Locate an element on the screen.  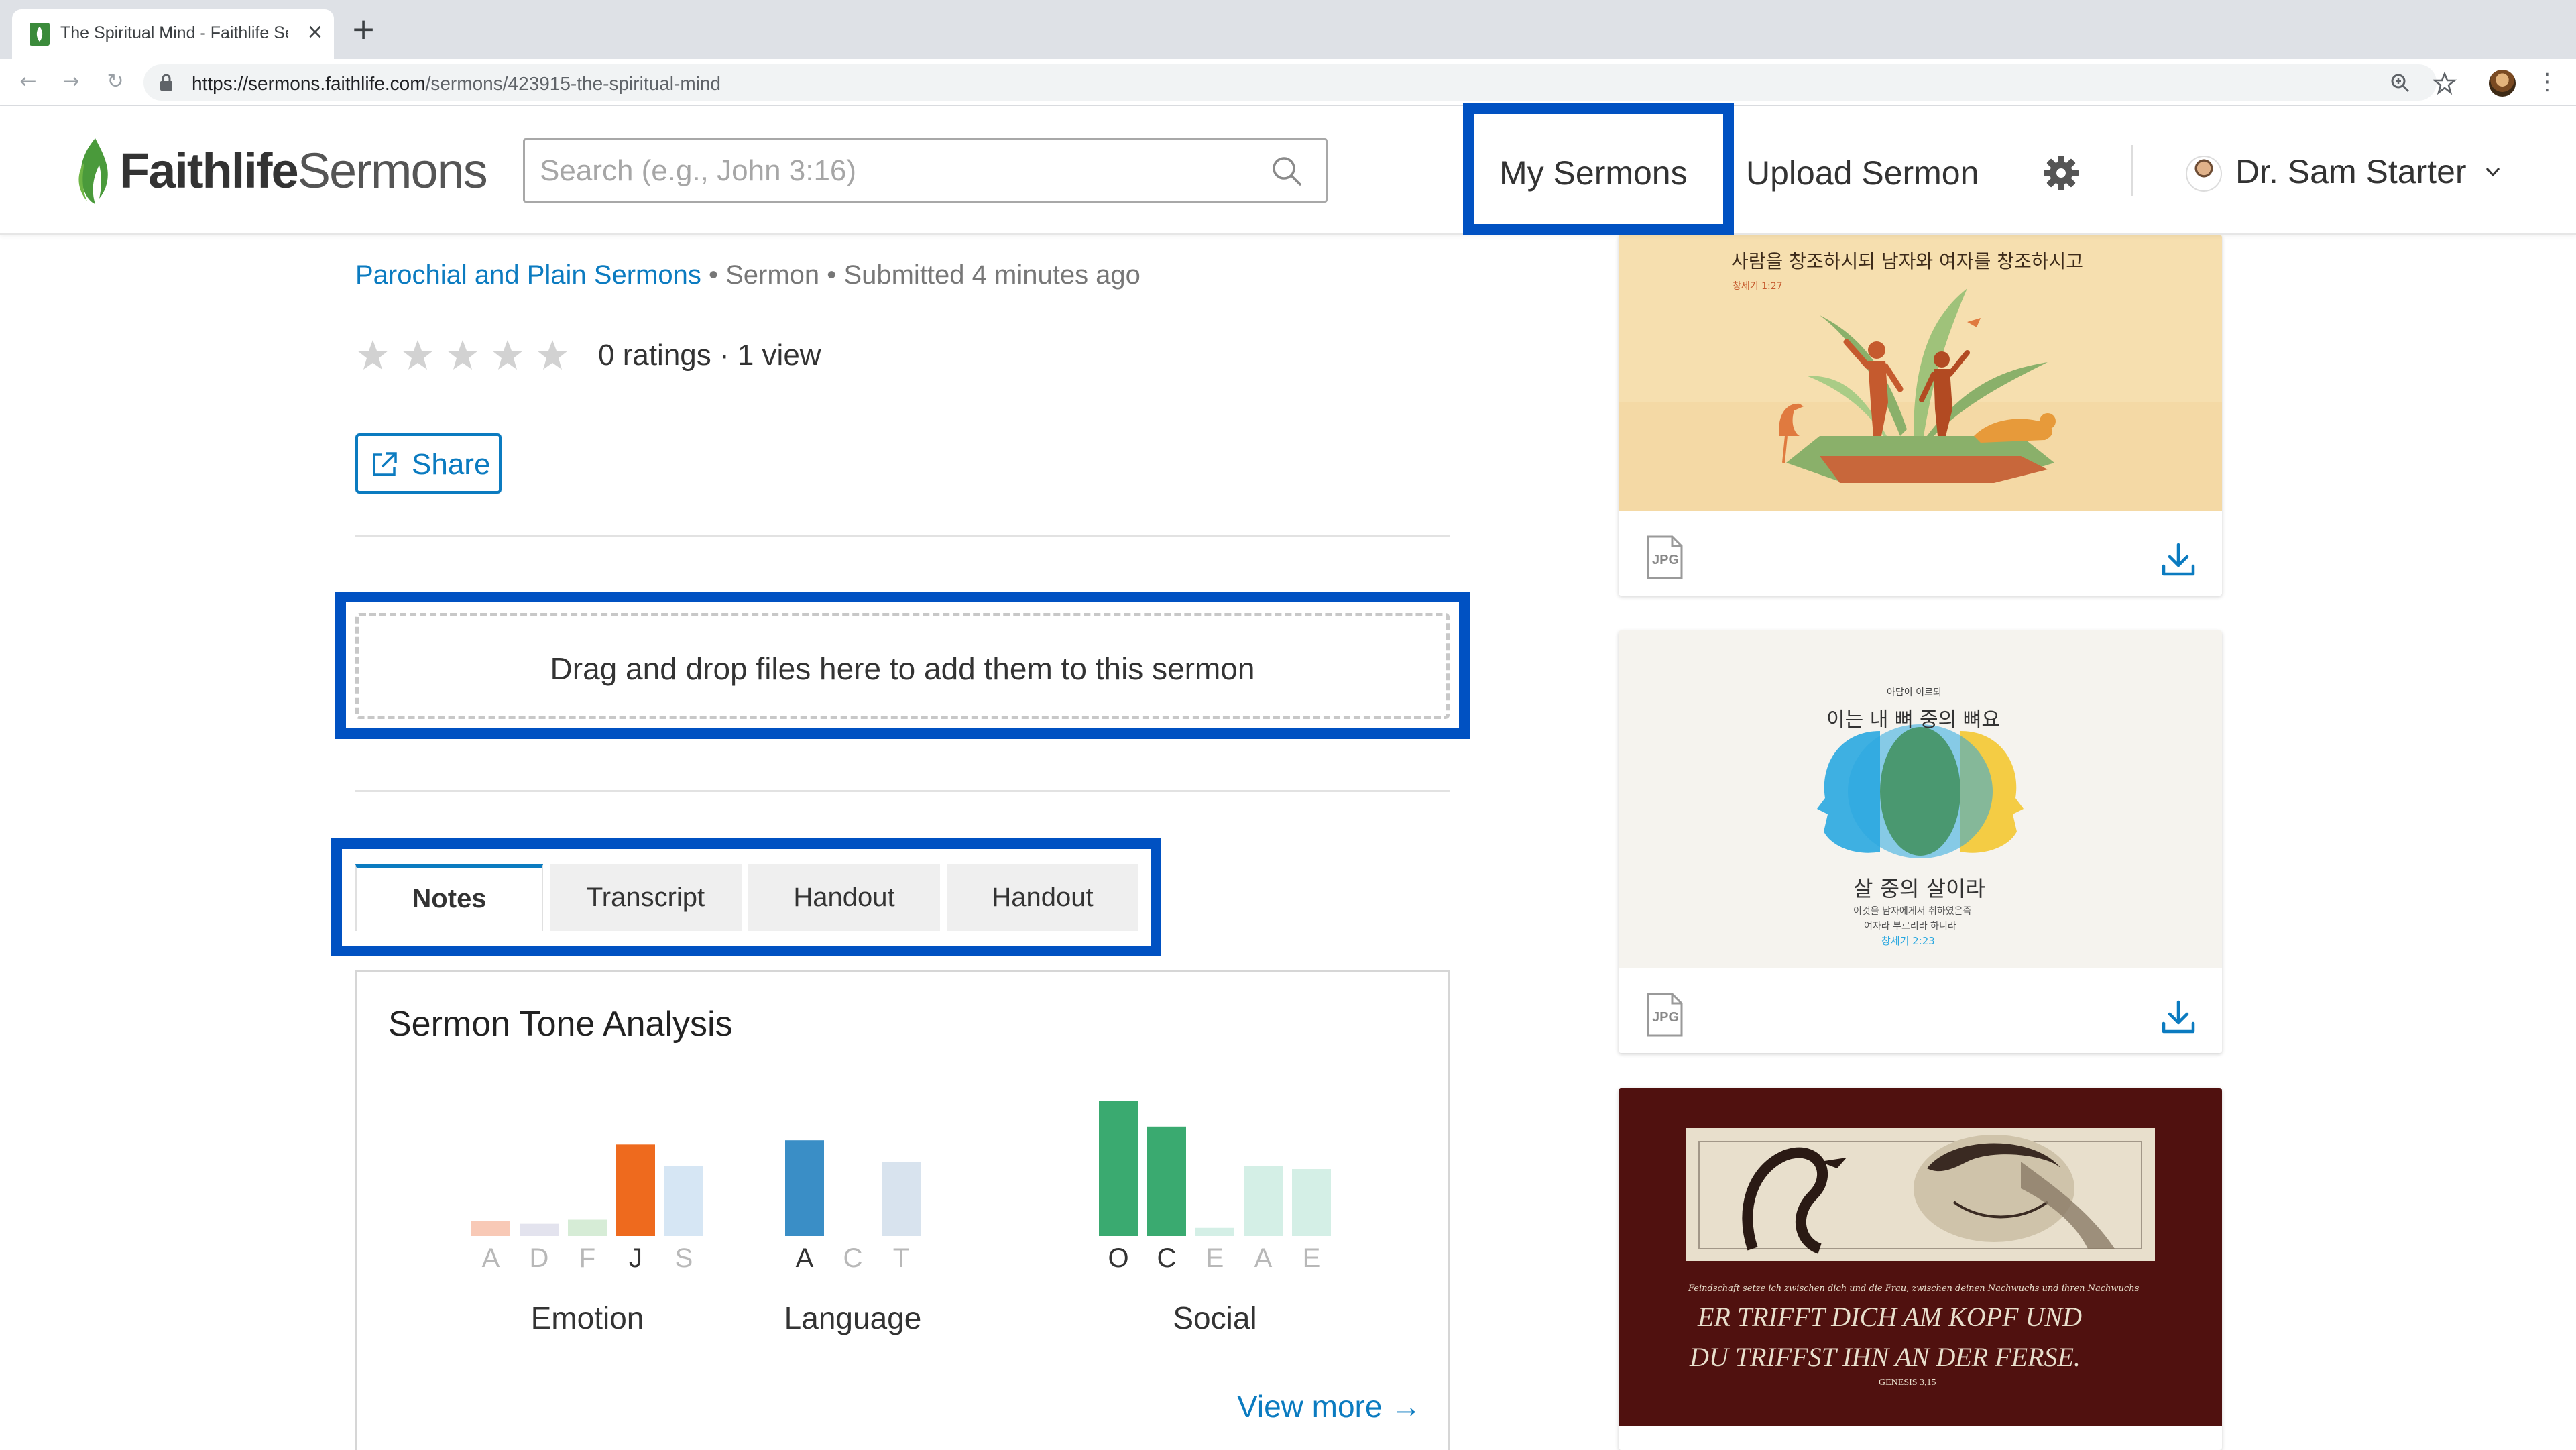
art-caption-line1: ER TRIFFT DICH AM KOPF UND is located at coordinates (1890, 1317).